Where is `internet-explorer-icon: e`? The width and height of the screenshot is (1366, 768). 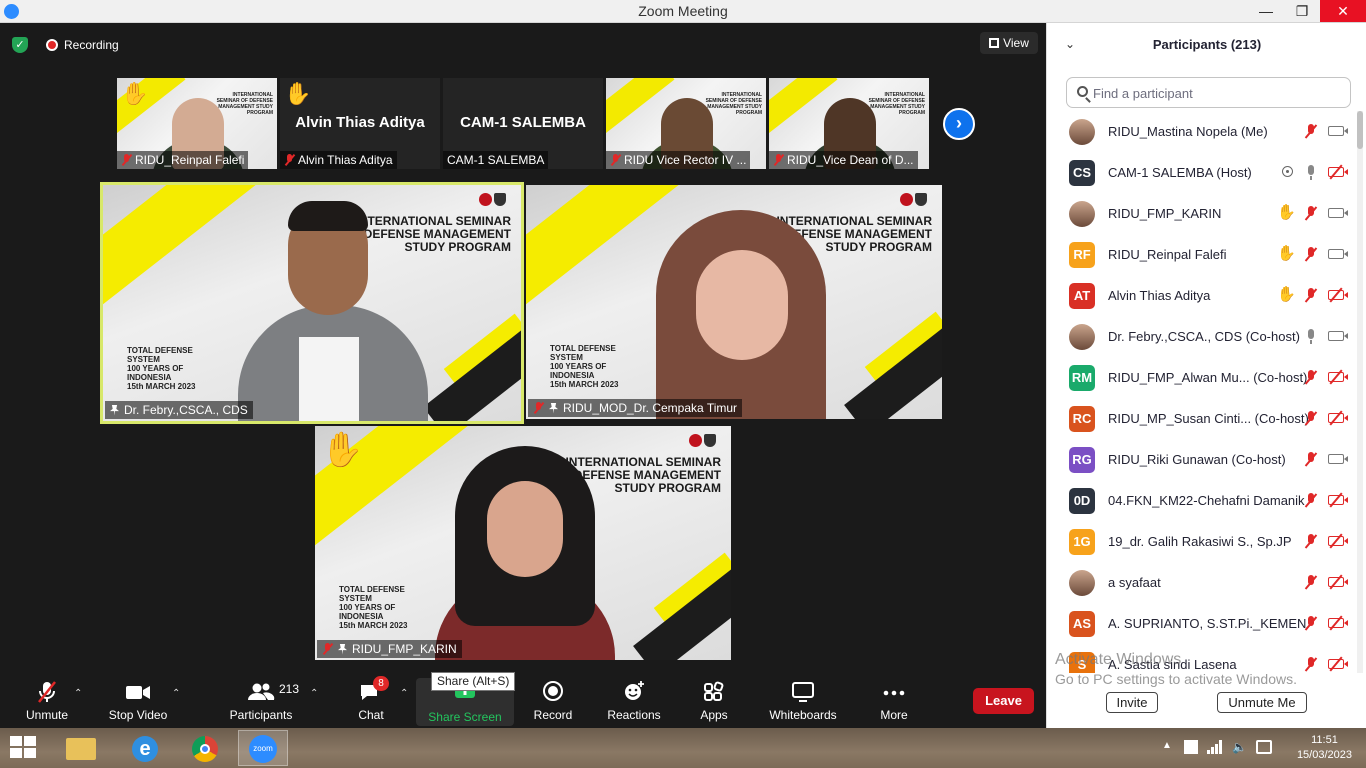
internet-explorer-icon: e is located at coordinates (145, 748).